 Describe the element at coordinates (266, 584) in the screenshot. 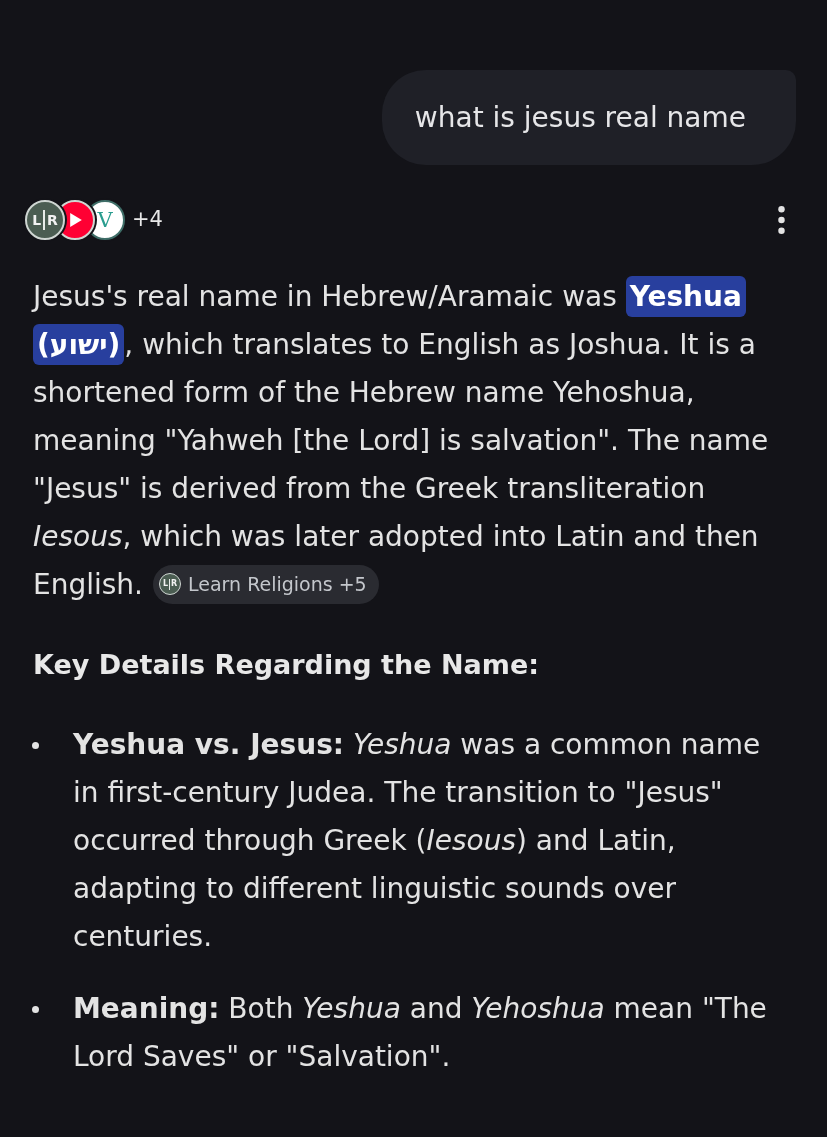

I see `source-chip: L R Learn Religions +5` at that location.